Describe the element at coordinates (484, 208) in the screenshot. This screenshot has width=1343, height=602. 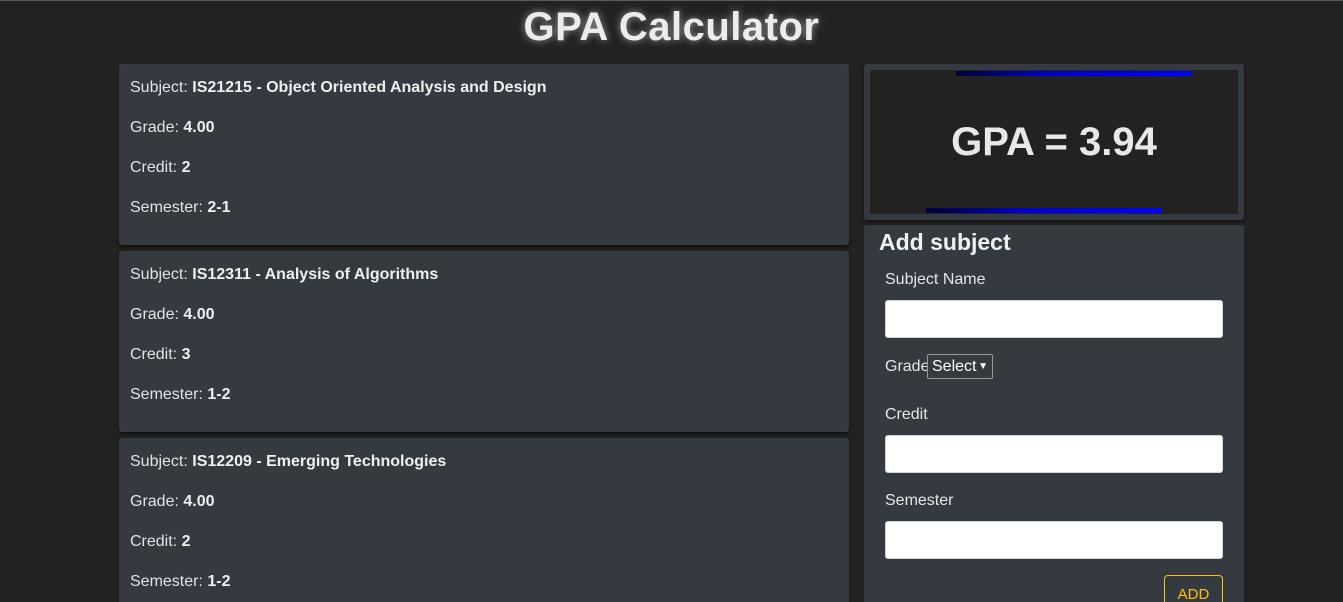
I see `semester-row: Semester: 2-1` at that location.